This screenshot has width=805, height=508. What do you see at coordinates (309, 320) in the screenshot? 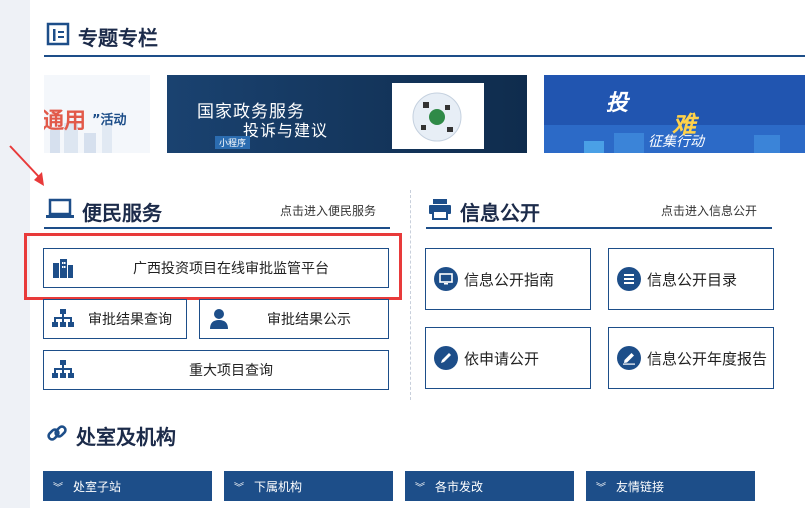
I see `service-label-result-publicity: 审批结果公示` at bounding box center [309, 320].